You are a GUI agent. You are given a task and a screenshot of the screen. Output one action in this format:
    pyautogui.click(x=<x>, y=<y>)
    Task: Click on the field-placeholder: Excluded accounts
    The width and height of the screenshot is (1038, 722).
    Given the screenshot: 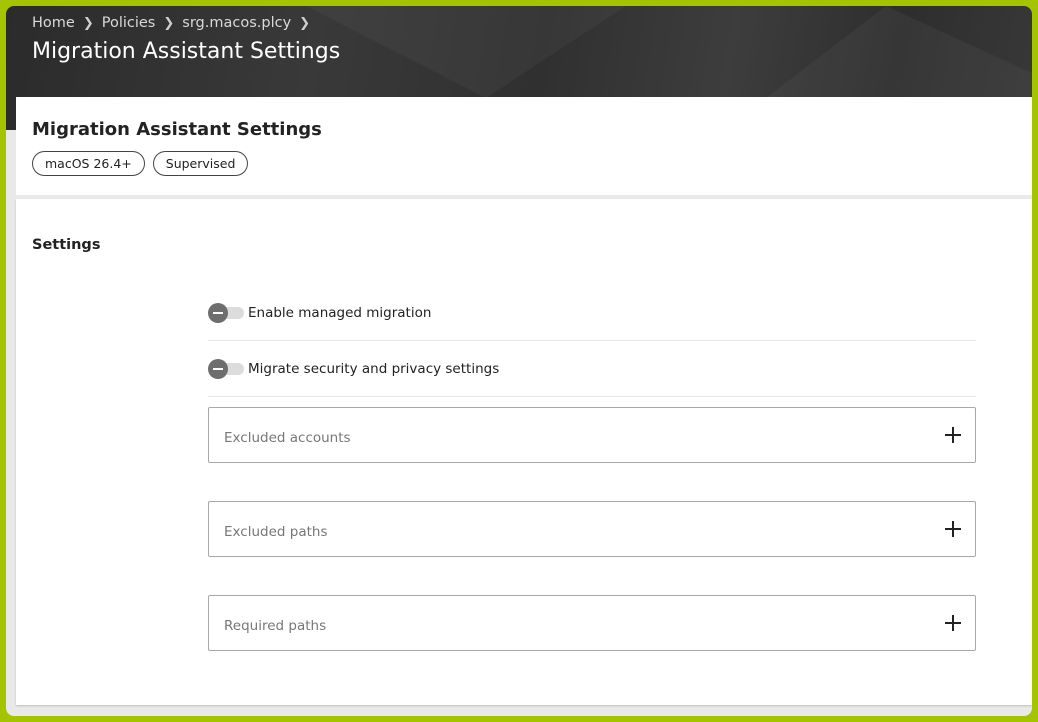 What is the action you would take?
    pyautogui.click(x=287, y=438)
    